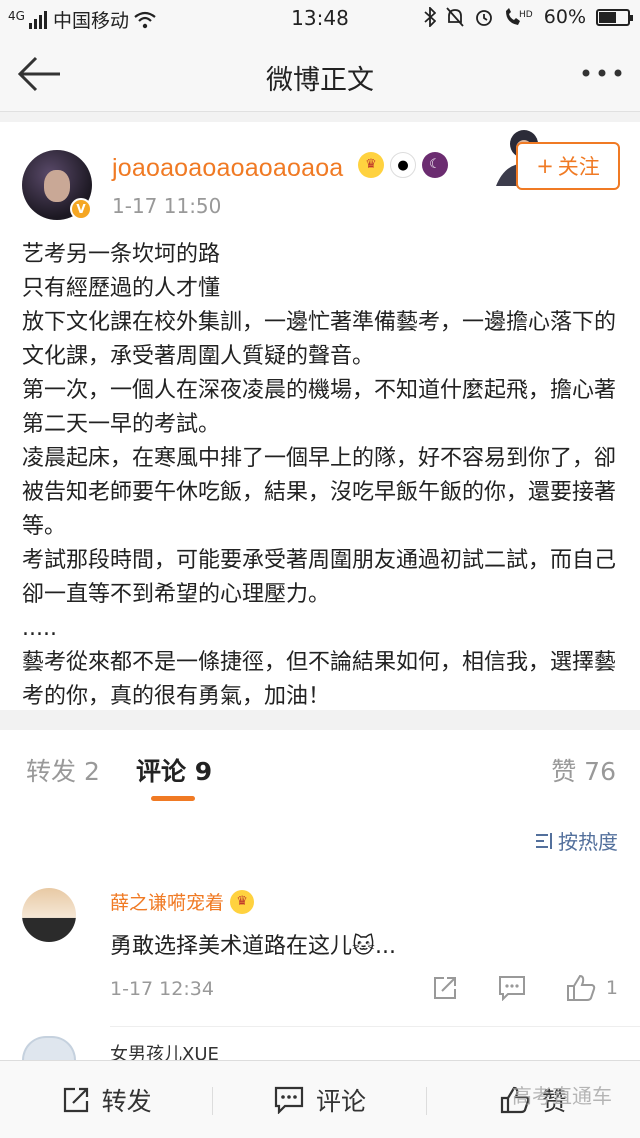  I want to click on comment-reply-button, so click(512, 988).